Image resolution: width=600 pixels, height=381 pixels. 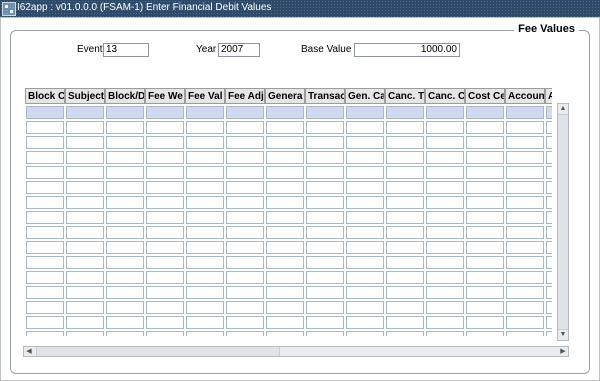 What do you see at coordinates (205, 96) in the screenshot?
I see `column-header: Fee Val` at bounding box center [205, 96].